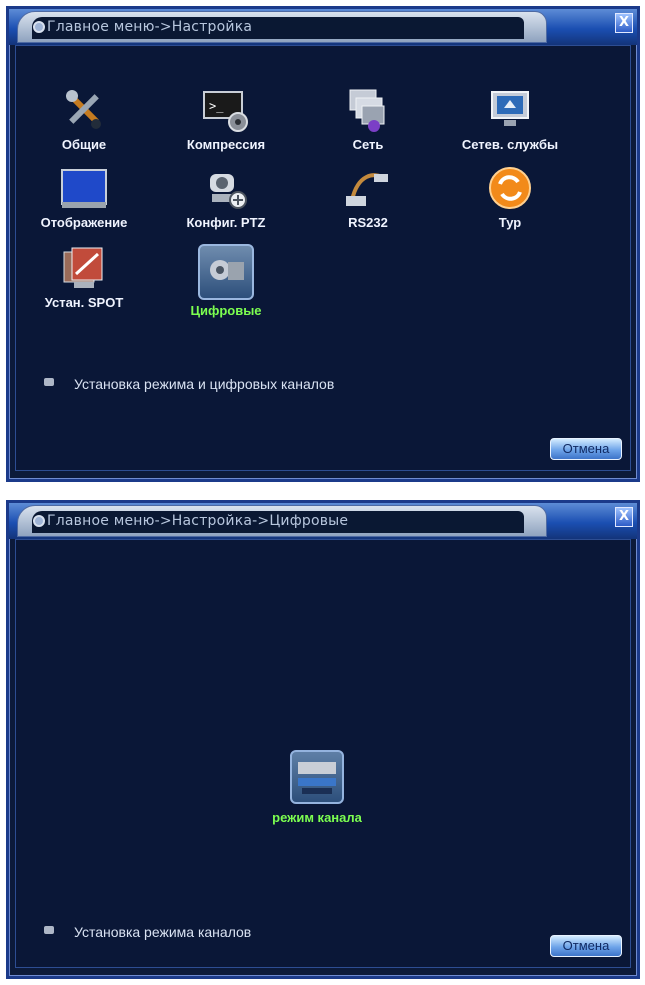  Describe the element at coordinates (84, 302) in the screenshot. I see `spot-label: Устан. SPOT` at that location.